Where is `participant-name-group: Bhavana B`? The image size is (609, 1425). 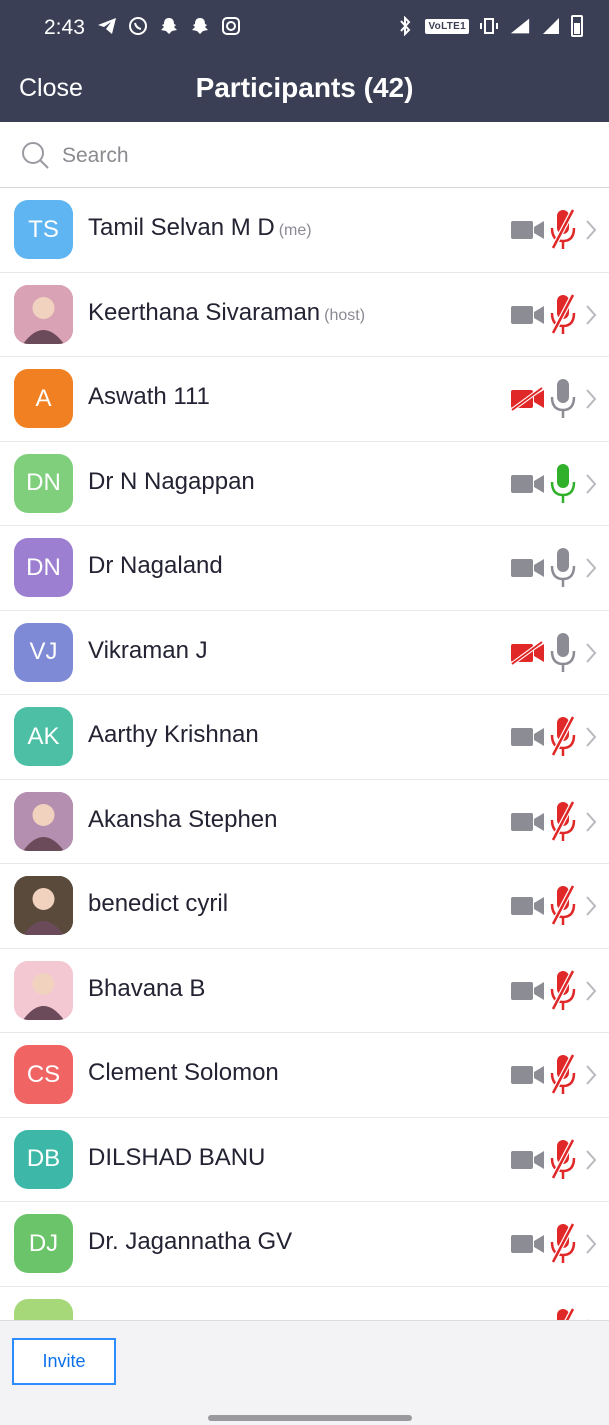
participant-name-group: Bhavana B is located at coordinates (146, 989).